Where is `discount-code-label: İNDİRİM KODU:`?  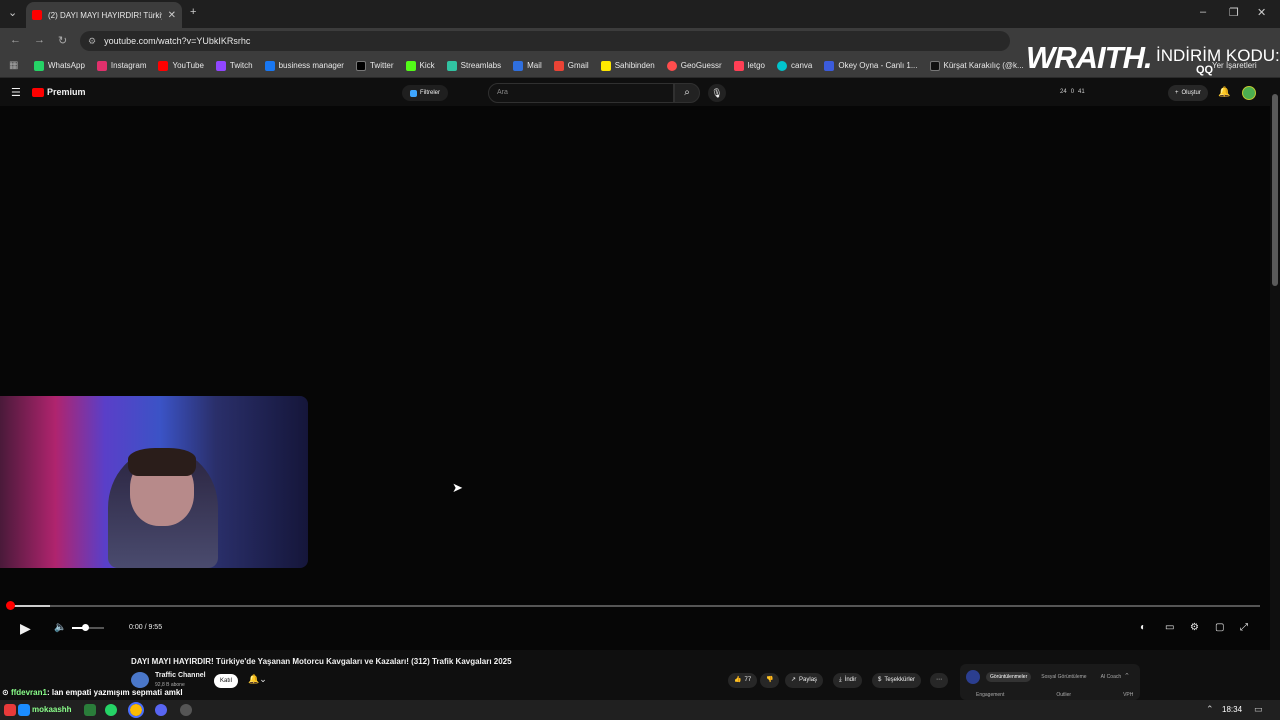
discount-code-label: İNDİRİM KODU: is located at coordinates (1218, 55).